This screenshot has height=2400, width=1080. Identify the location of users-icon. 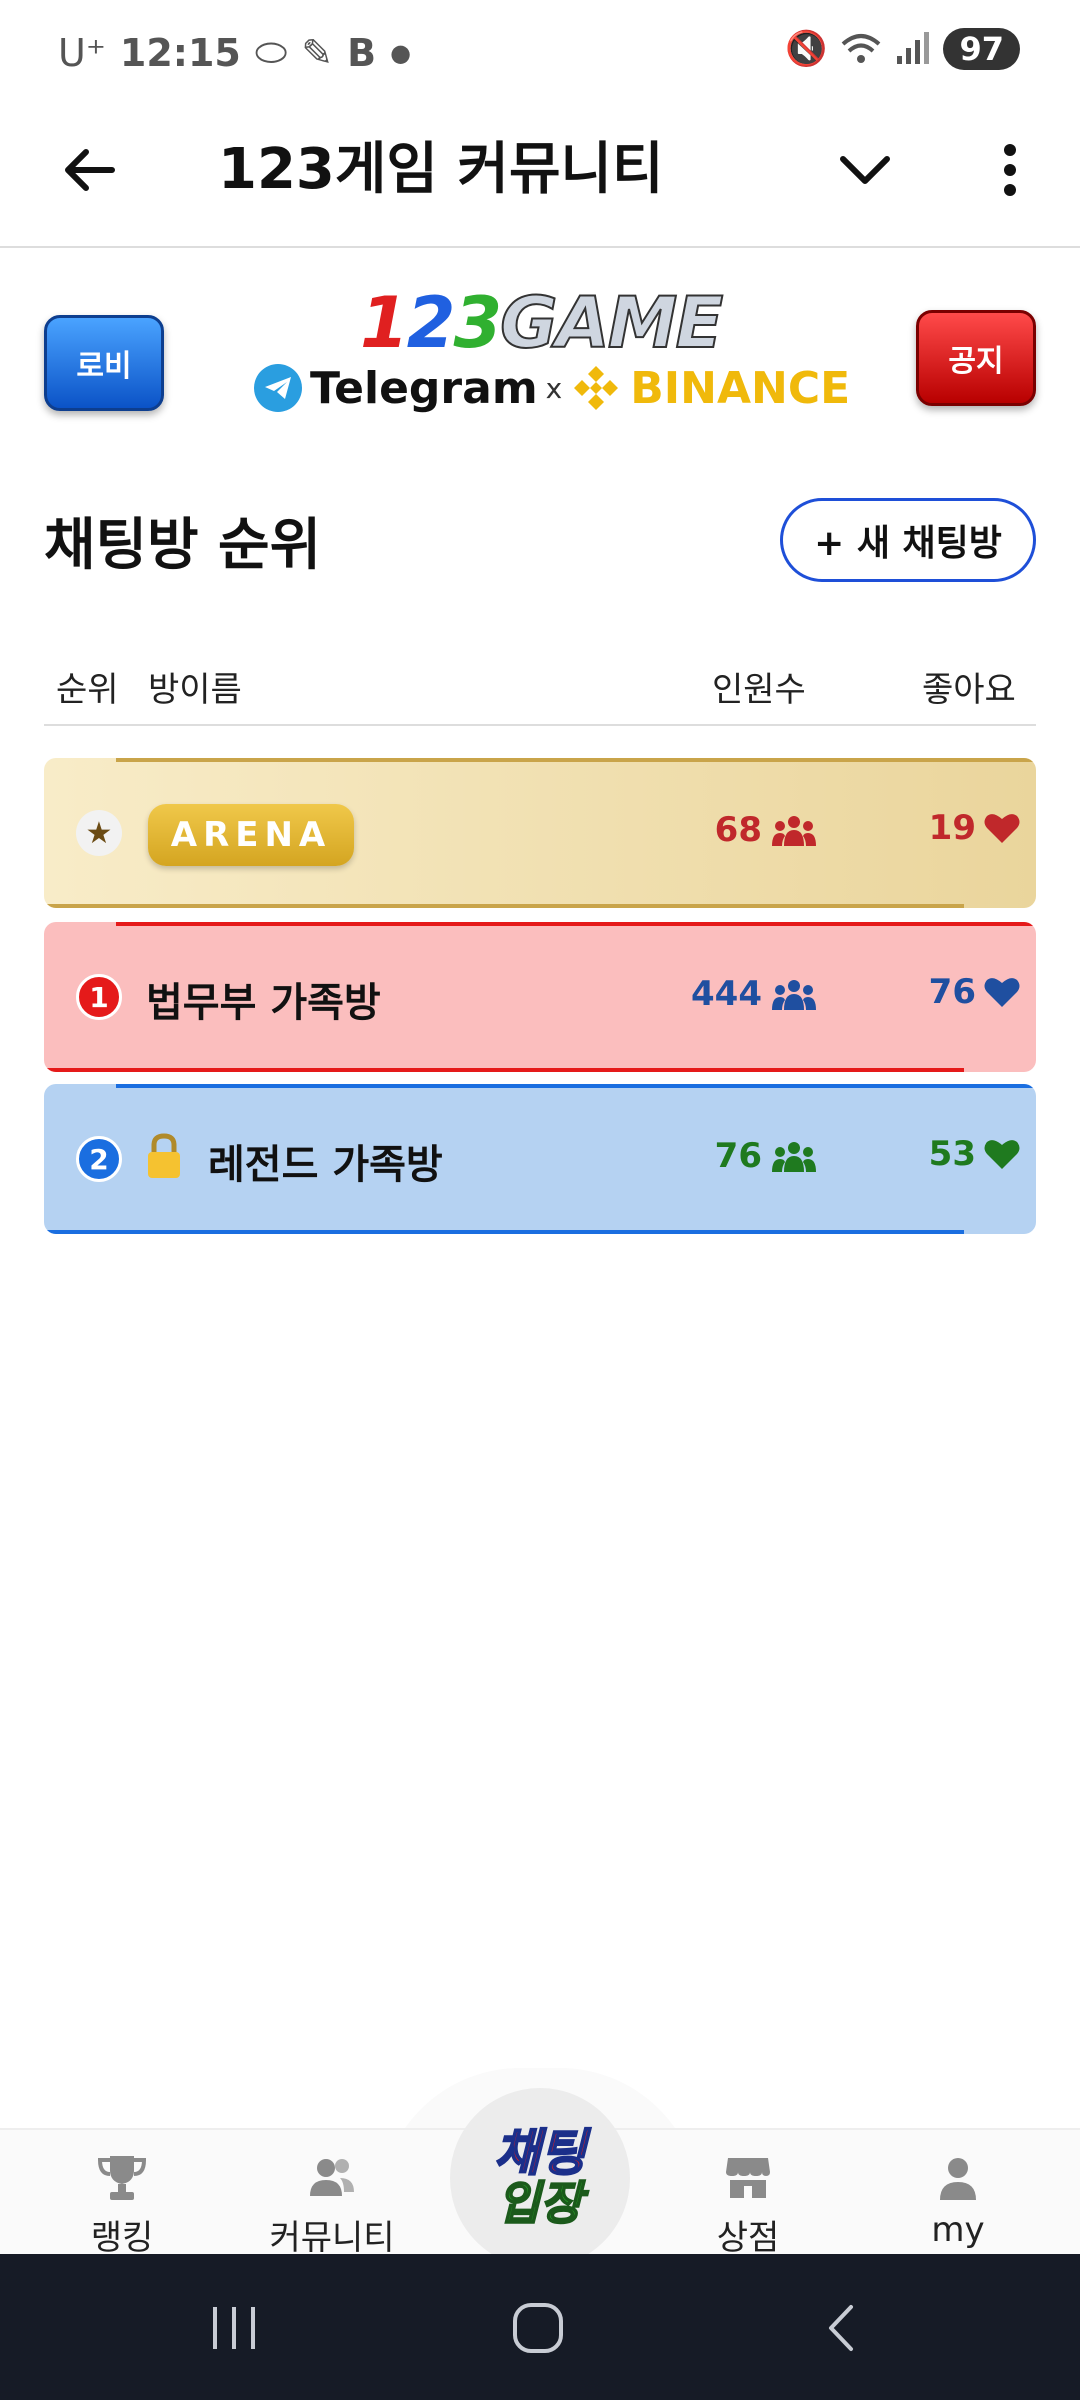
(332, 2177).